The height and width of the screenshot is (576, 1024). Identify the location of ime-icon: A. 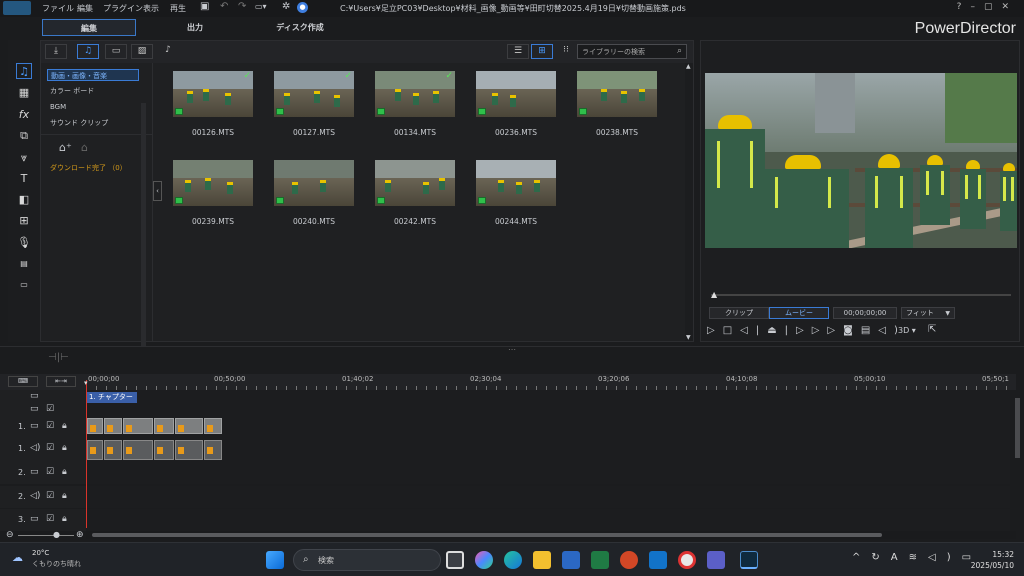
(900, 557).